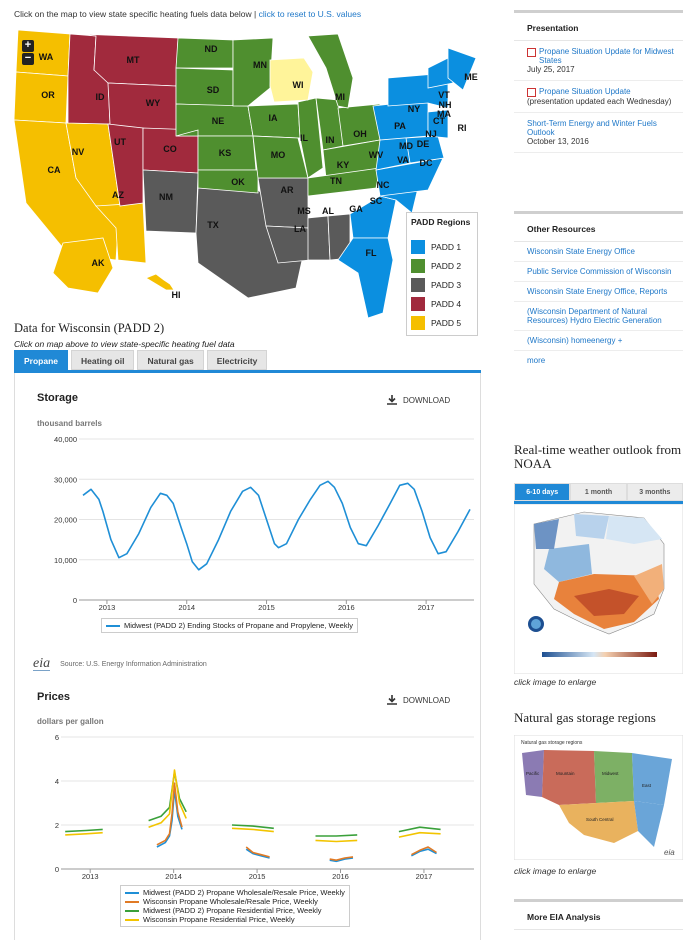  Describe the element at coordinates (542, 492) in the screenshot. I see `tab-6-10-days: 6-10 days` at that location.